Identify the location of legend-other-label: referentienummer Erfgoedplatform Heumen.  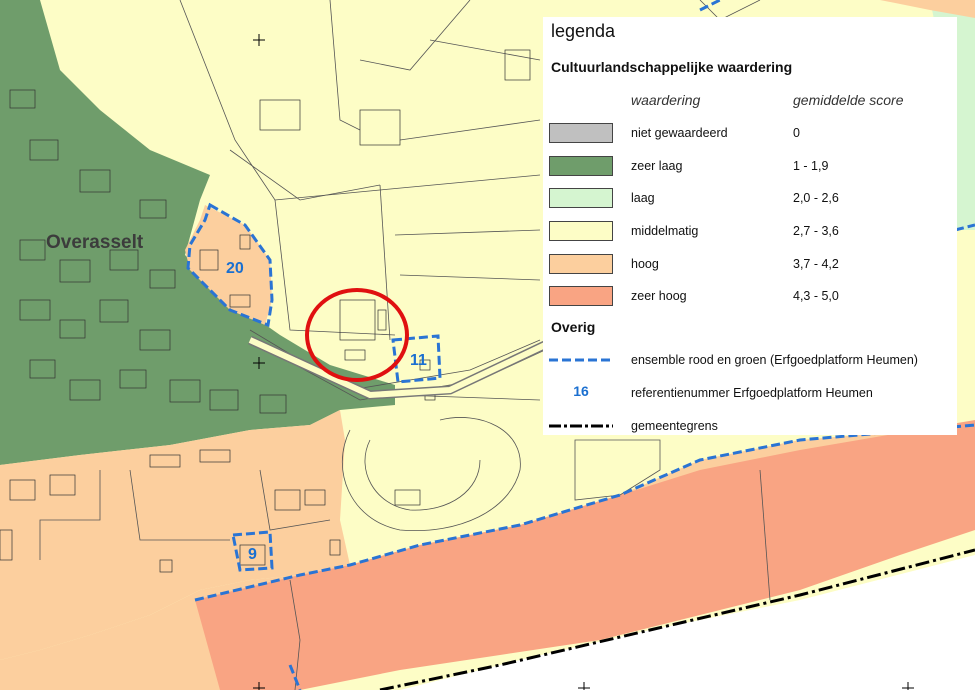
(752, 393).